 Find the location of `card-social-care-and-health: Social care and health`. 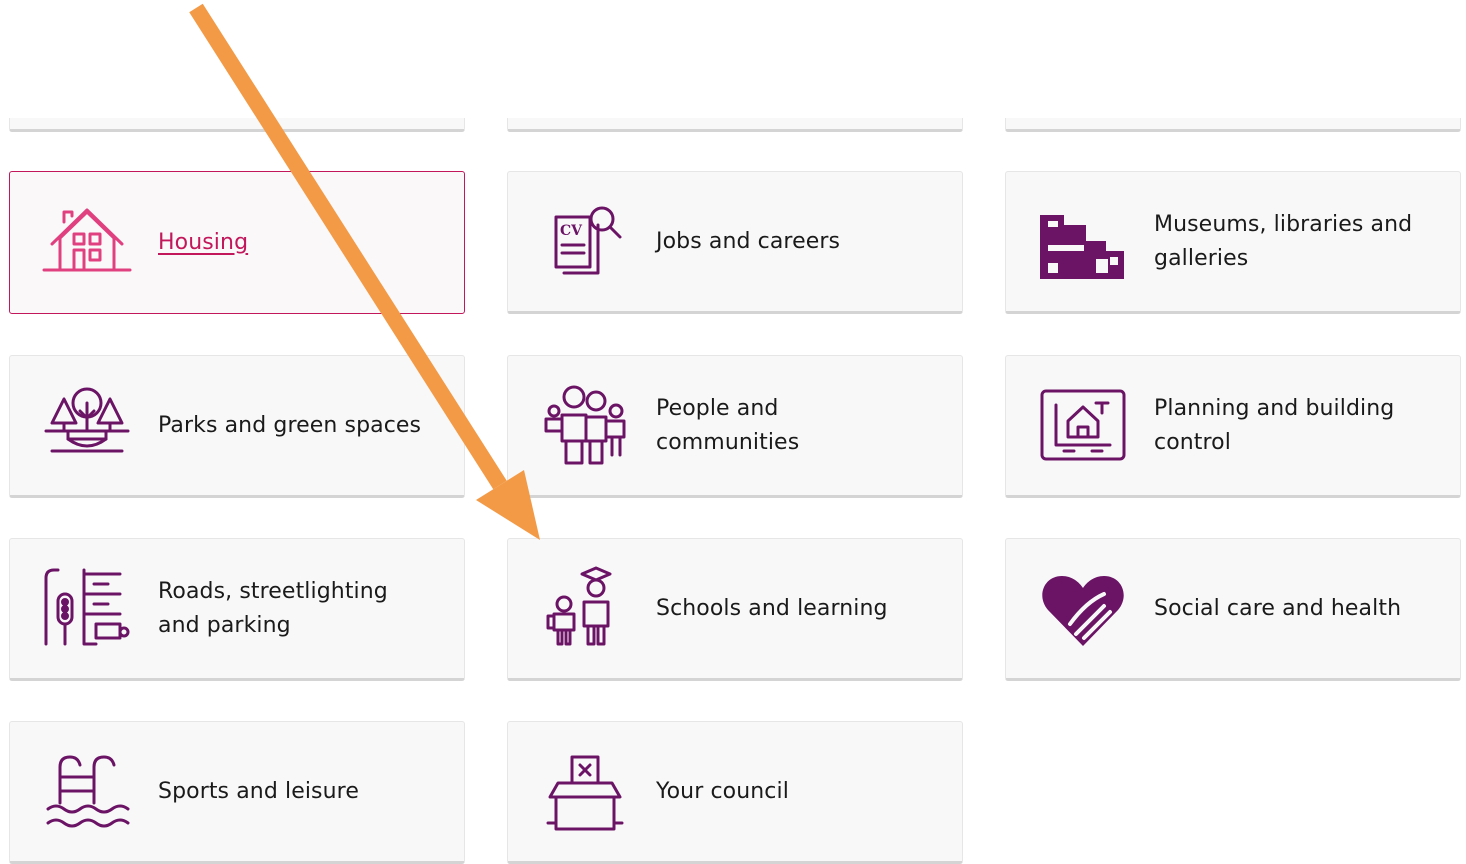

card-social-care-and-health: Social care and health is located at coordinates (1233, 609).